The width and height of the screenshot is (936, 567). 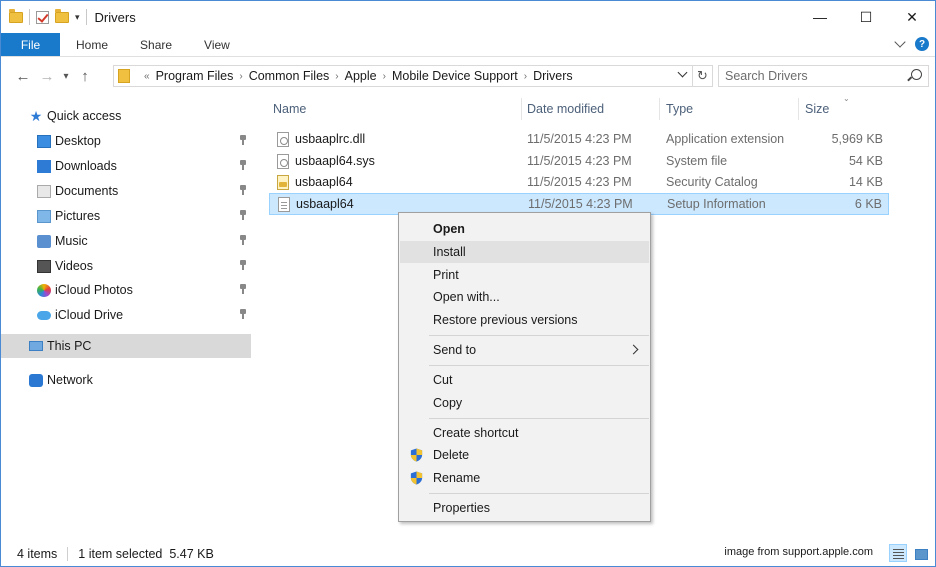 What do you see at coordinates (126, 346) in the screenshot?
I see `sidebar-item-this-pc: This PC` at bounding box center [126, 346].